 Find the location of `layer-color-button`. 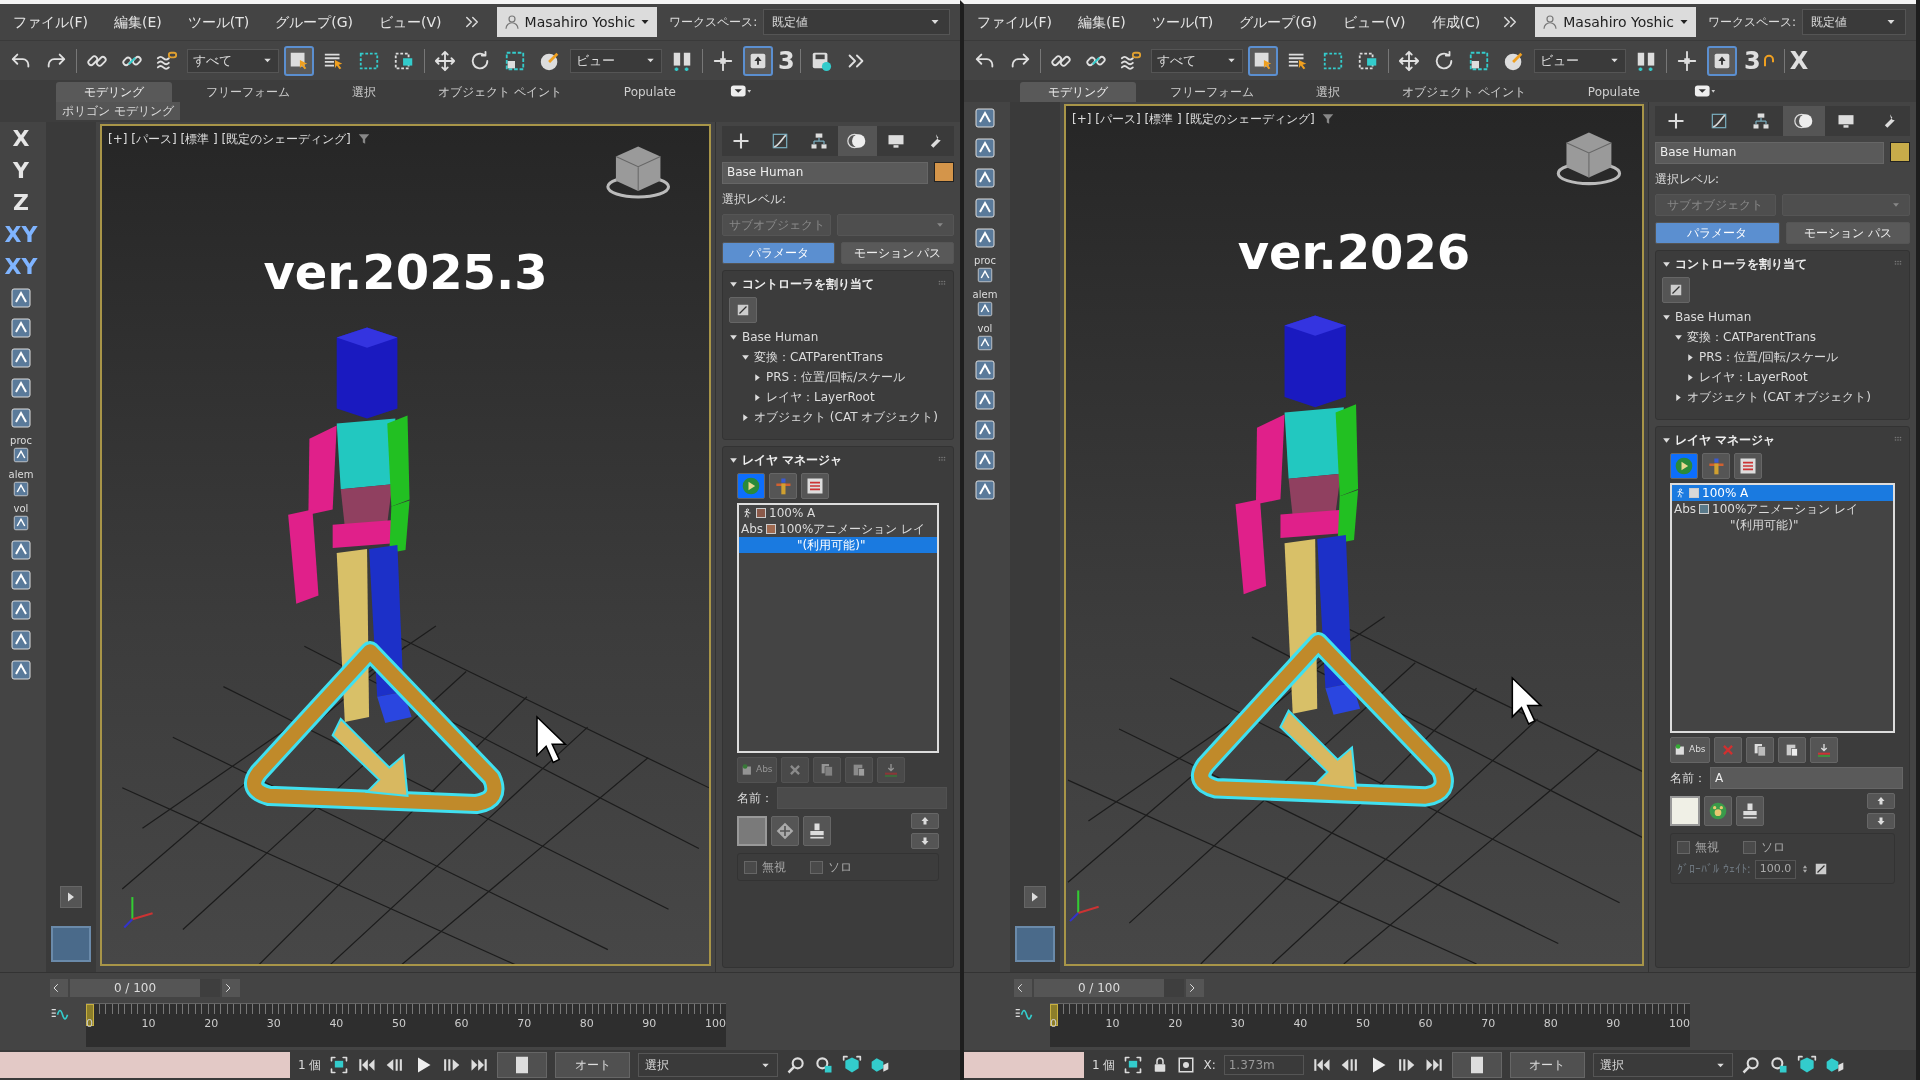

layer-color-button is located at coordinates (1685, 811).